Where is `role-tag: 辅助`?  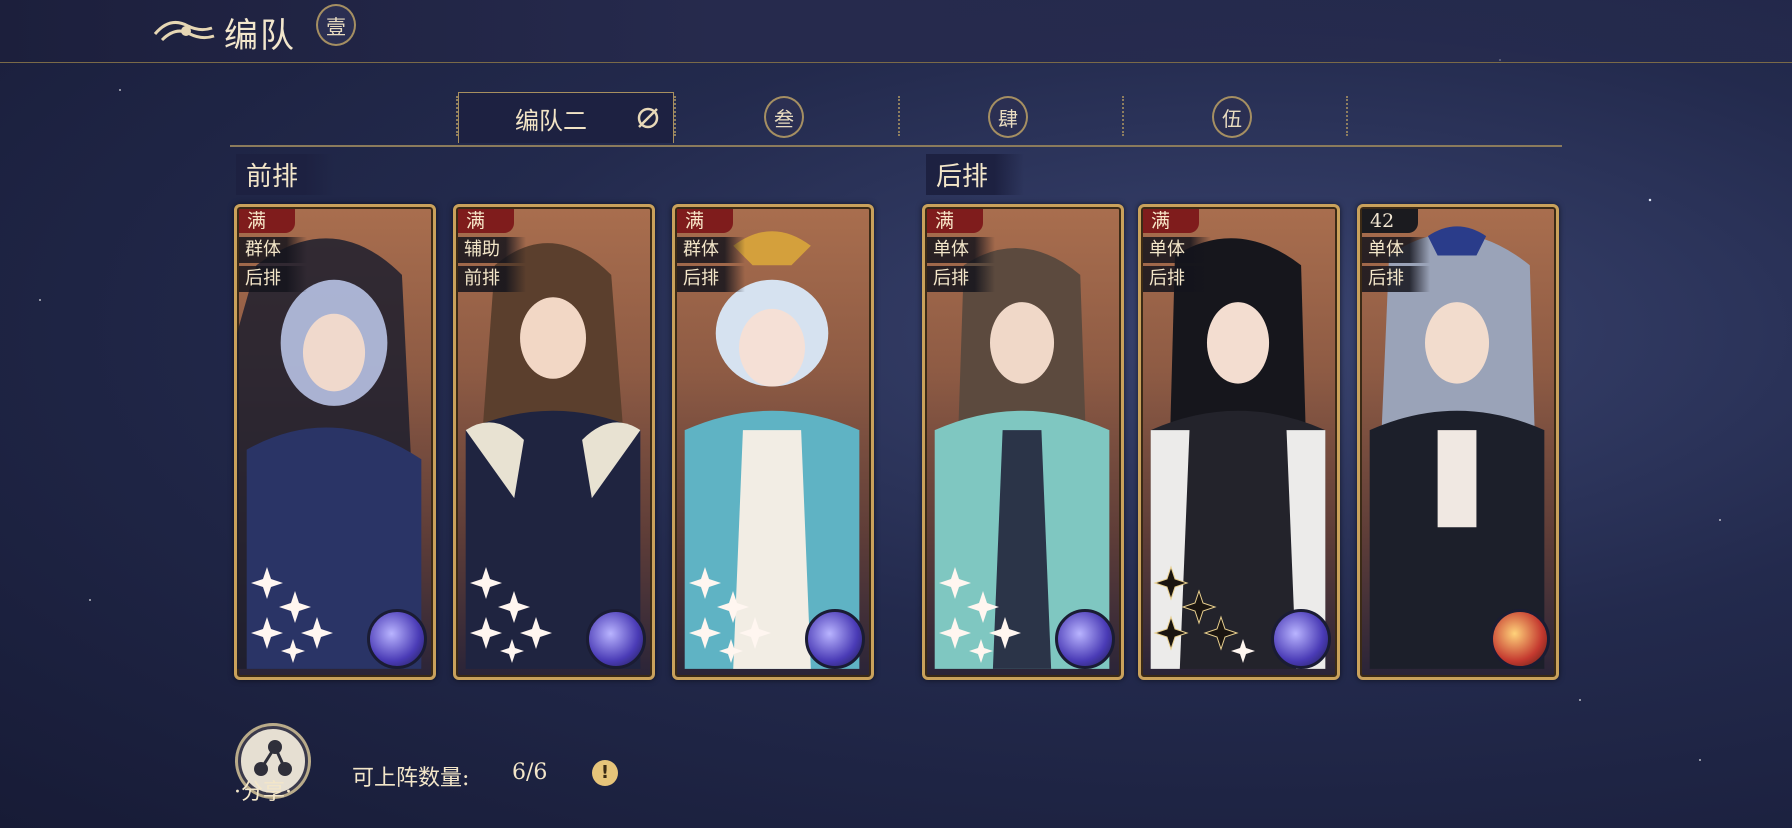 role-tag: 辅助 is located at coordinates (492, 250).